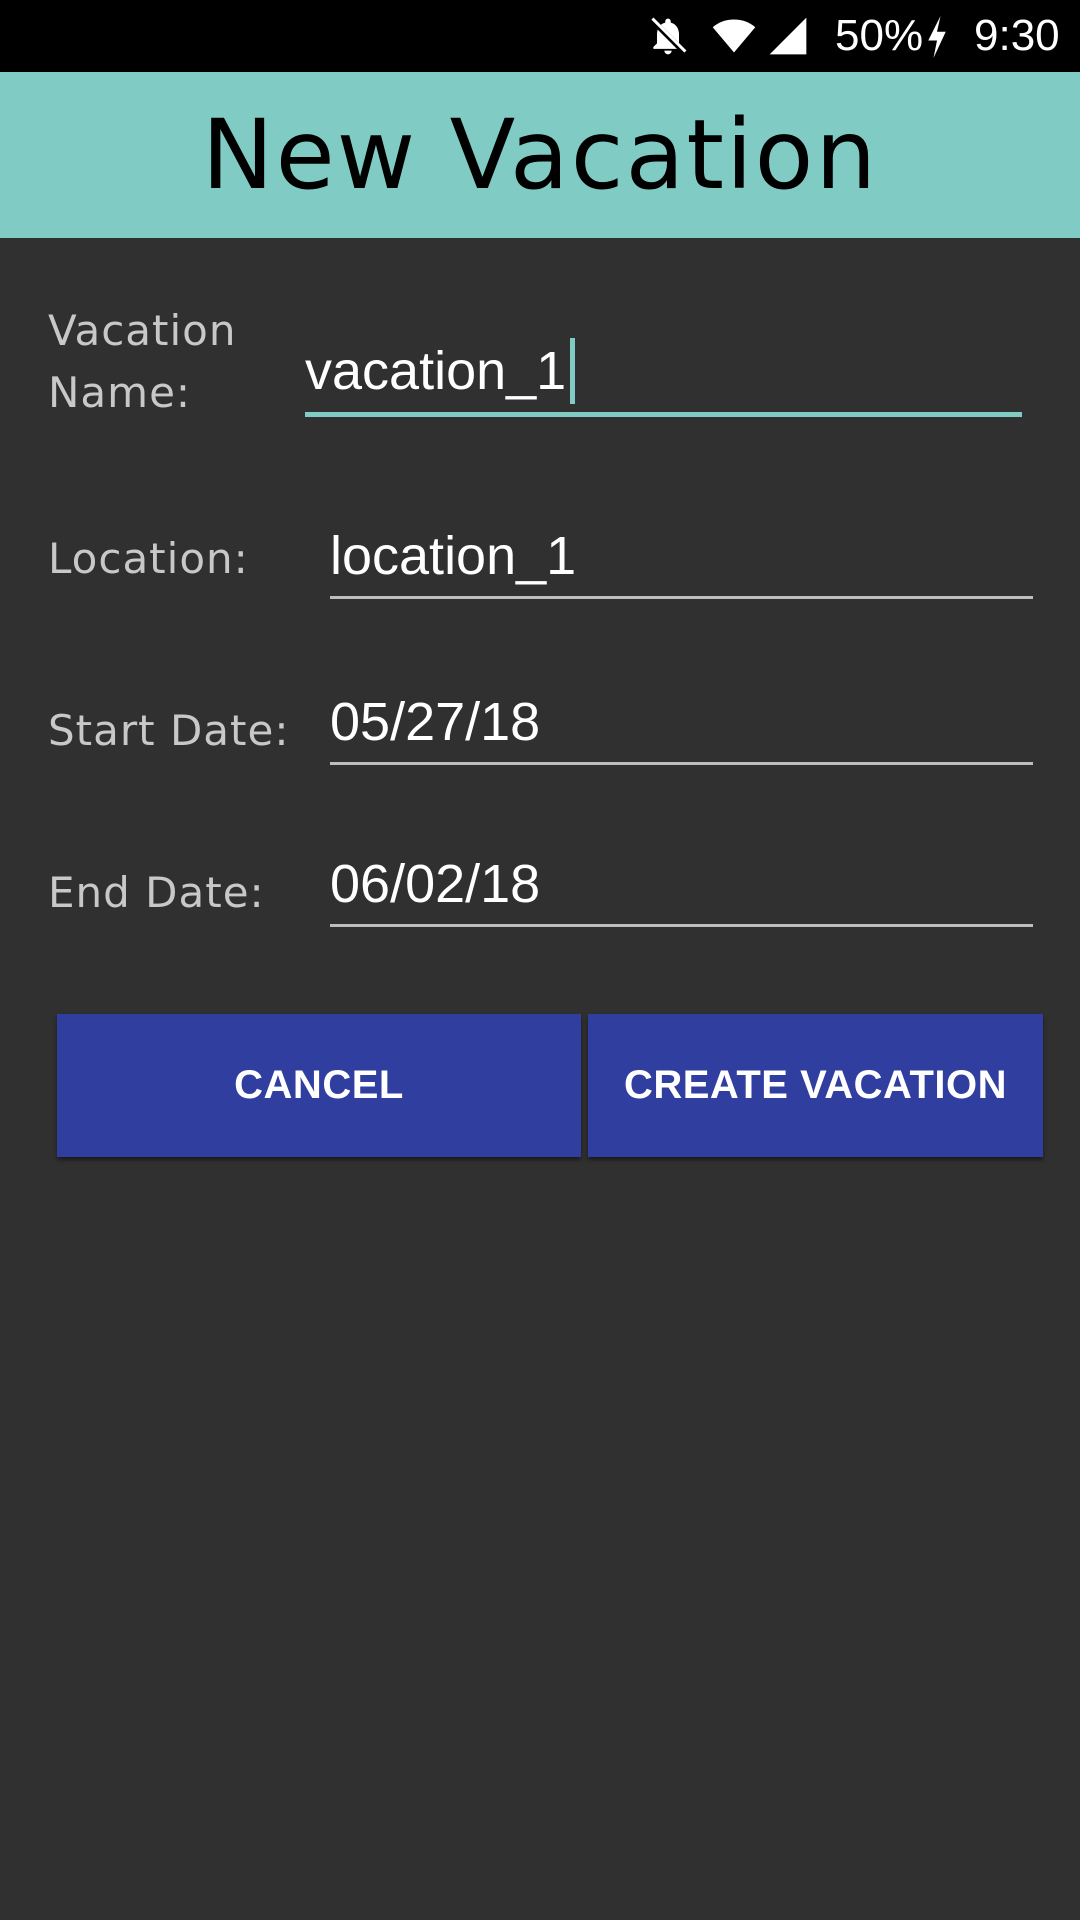  Describe the element at coordinates (663, 374) in the screenshot. I see `vacation-name-field: vacation_1` at that location.